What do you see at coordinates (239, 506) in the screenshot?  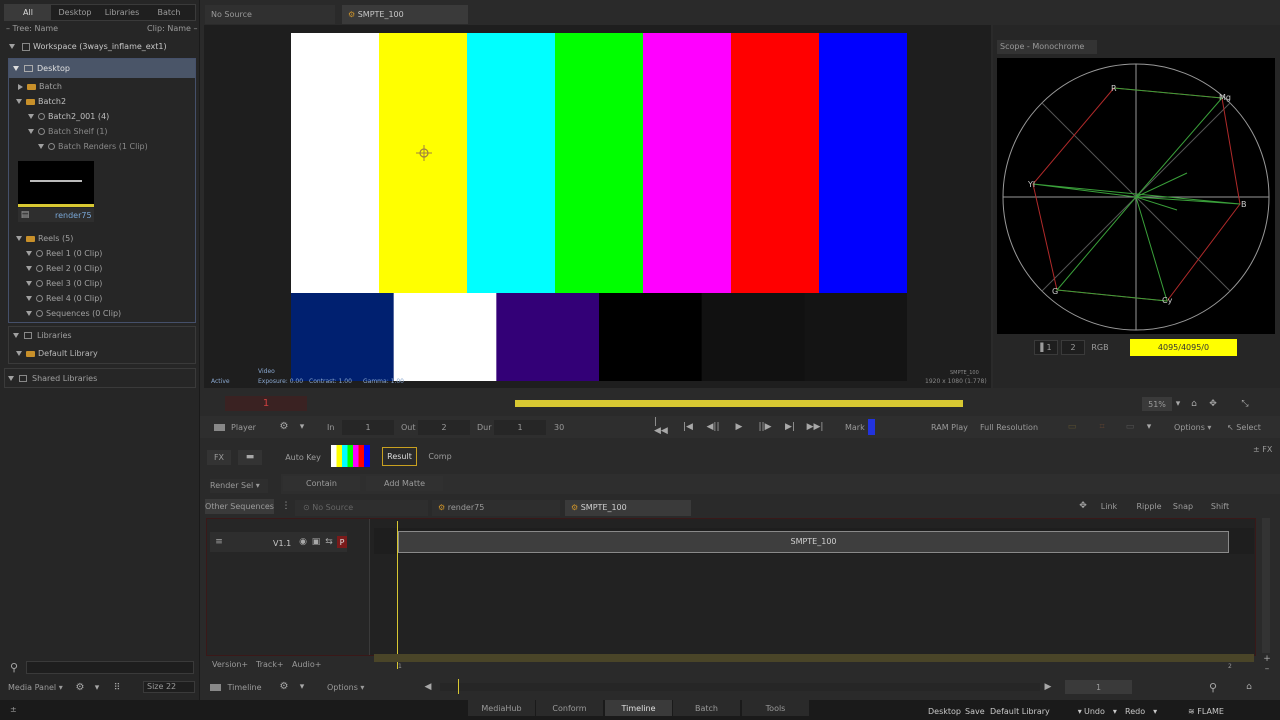 I see `other-sequences-button: Other Sequences` at bounding box center [239, 506].